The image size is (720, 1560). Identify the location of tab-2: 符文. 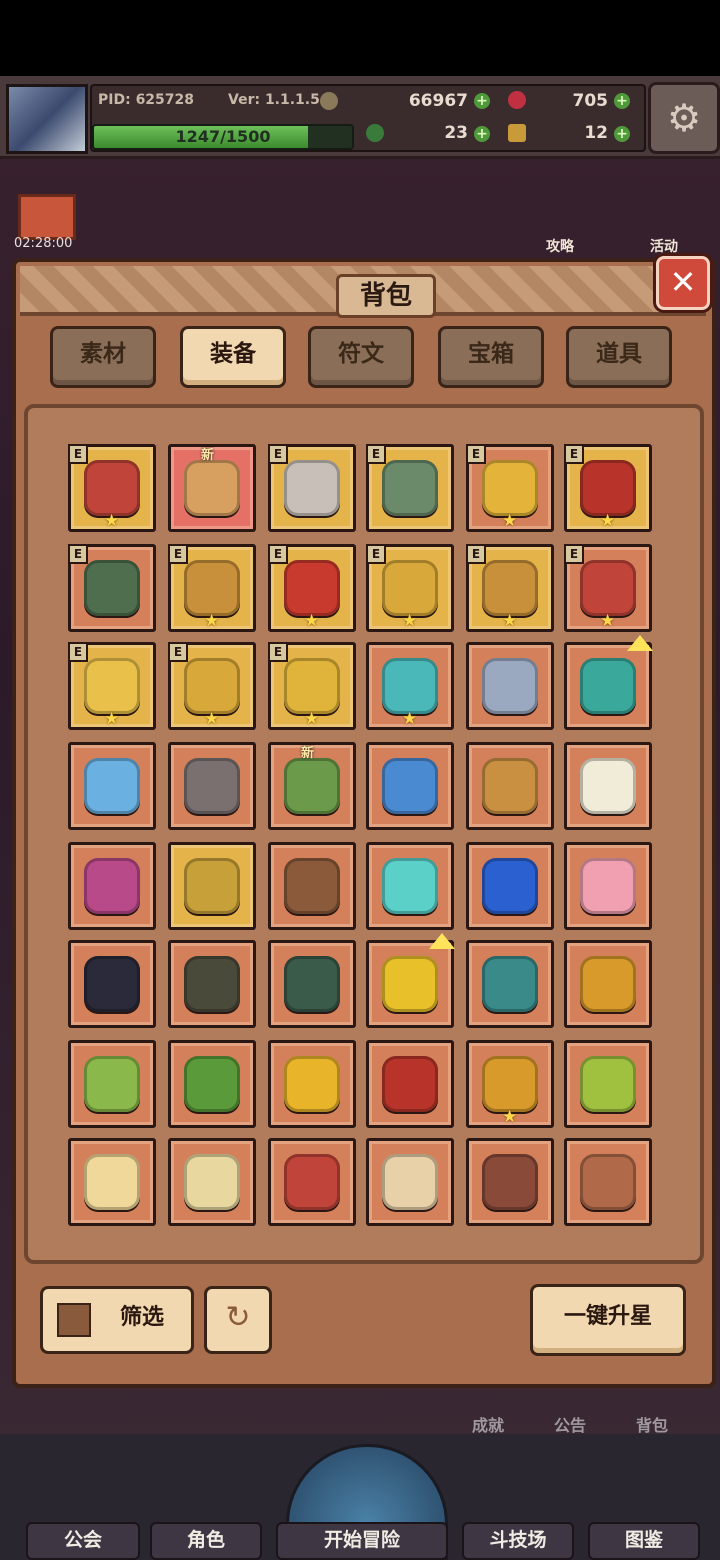
(361, 357).